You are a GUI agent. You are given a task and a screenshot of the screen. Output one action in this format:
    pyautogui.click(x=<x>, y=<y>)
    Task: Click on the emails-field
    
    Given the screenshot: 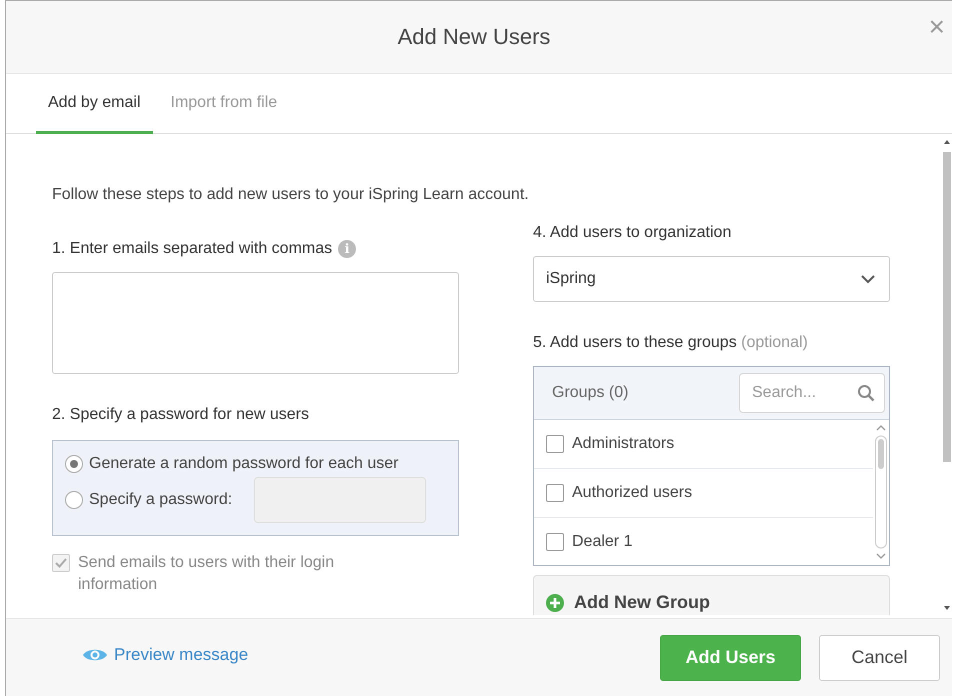 What is the action you would take?
    pyautogui.click(x=255, y=323)
    